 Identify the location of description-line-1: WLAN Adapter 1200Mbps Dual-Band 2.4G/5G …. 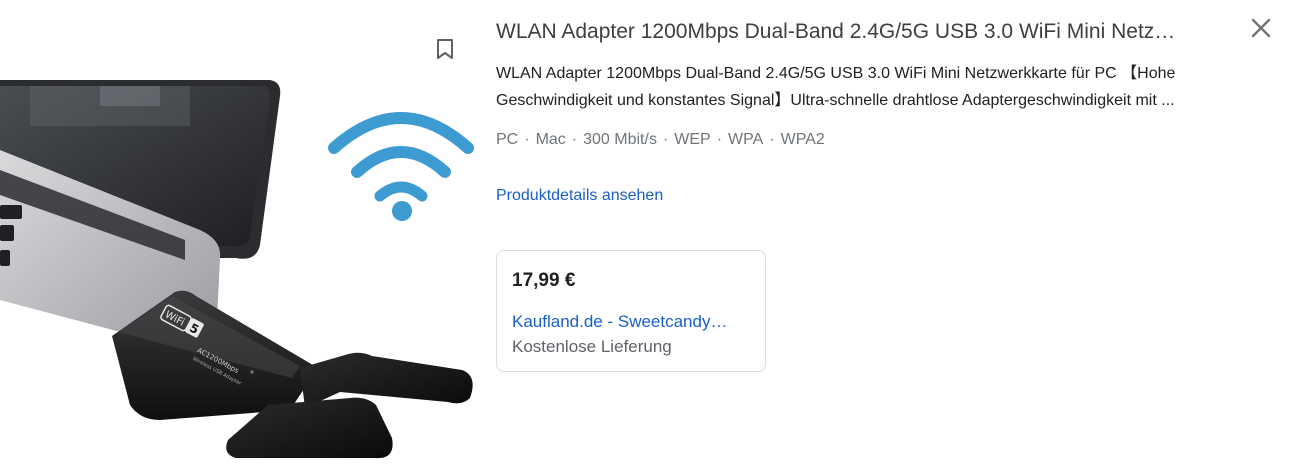
(836, 73).